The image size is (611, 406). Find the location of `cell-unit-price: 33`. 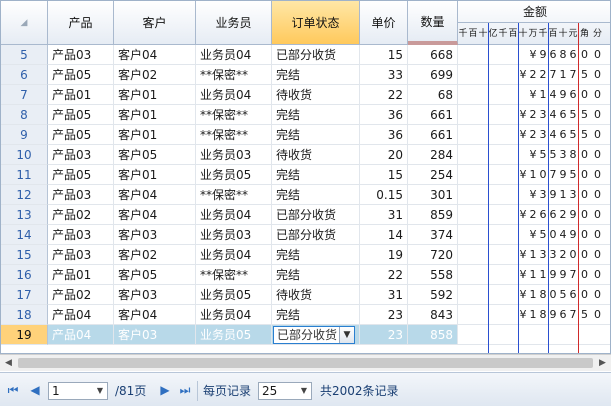

cell-unit-price: 33 is located at coordinates (384, 75).